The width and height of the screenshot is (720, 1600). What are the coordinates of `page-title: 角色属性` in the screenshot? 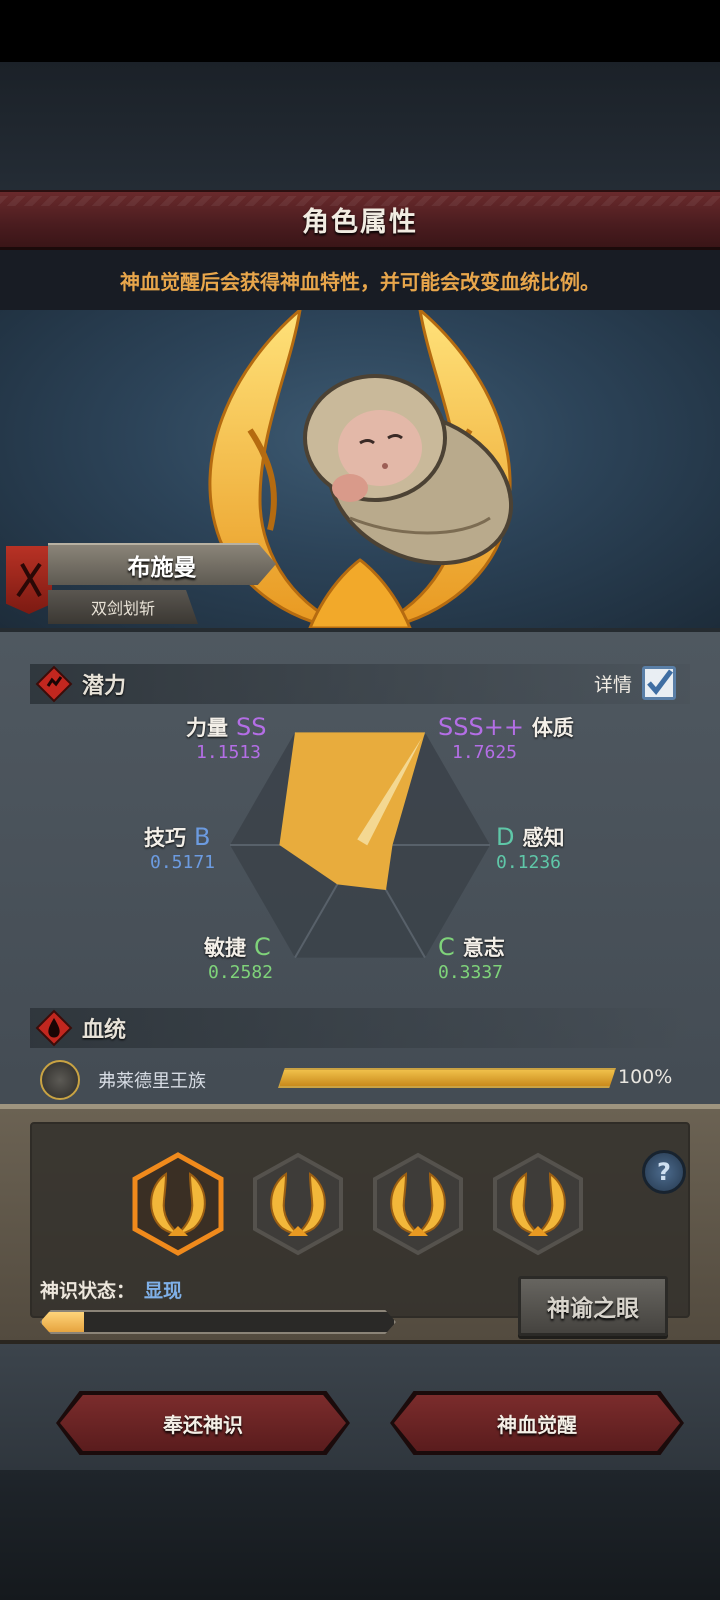 It's located at (360, 222).